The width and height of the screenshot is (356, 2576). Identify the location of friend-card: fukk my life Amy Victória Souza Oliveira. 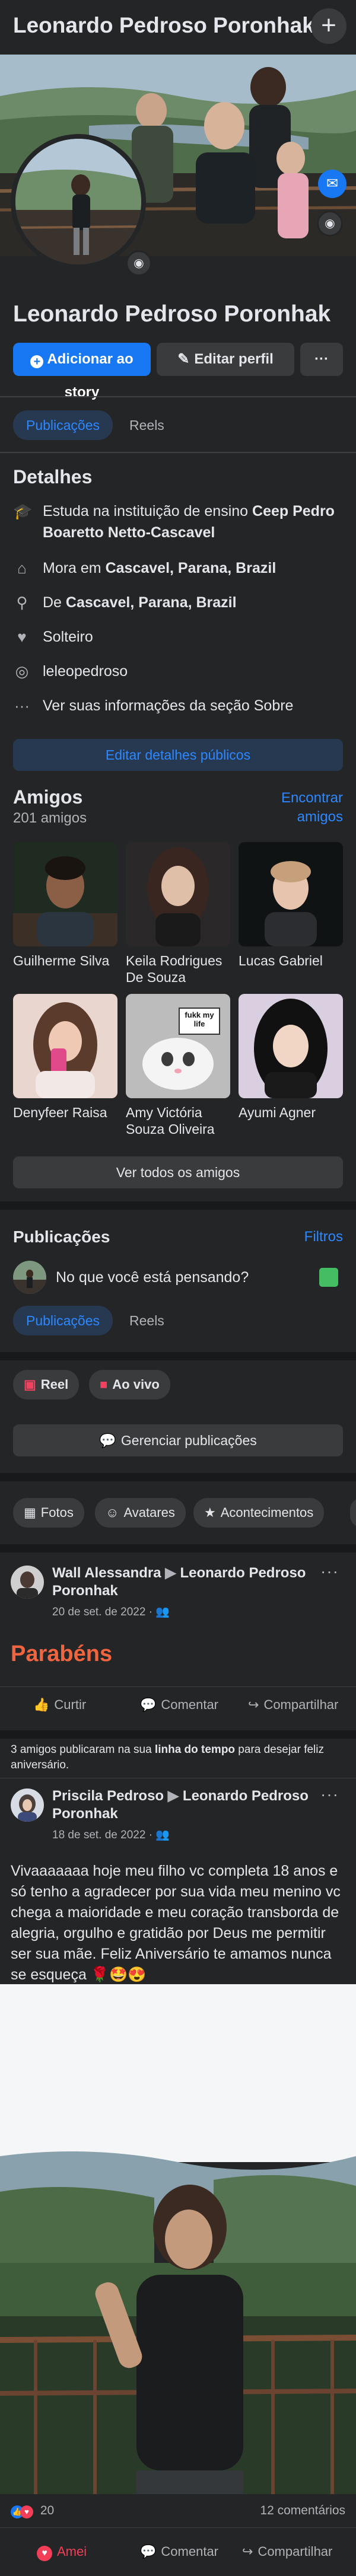
(178, 1065).